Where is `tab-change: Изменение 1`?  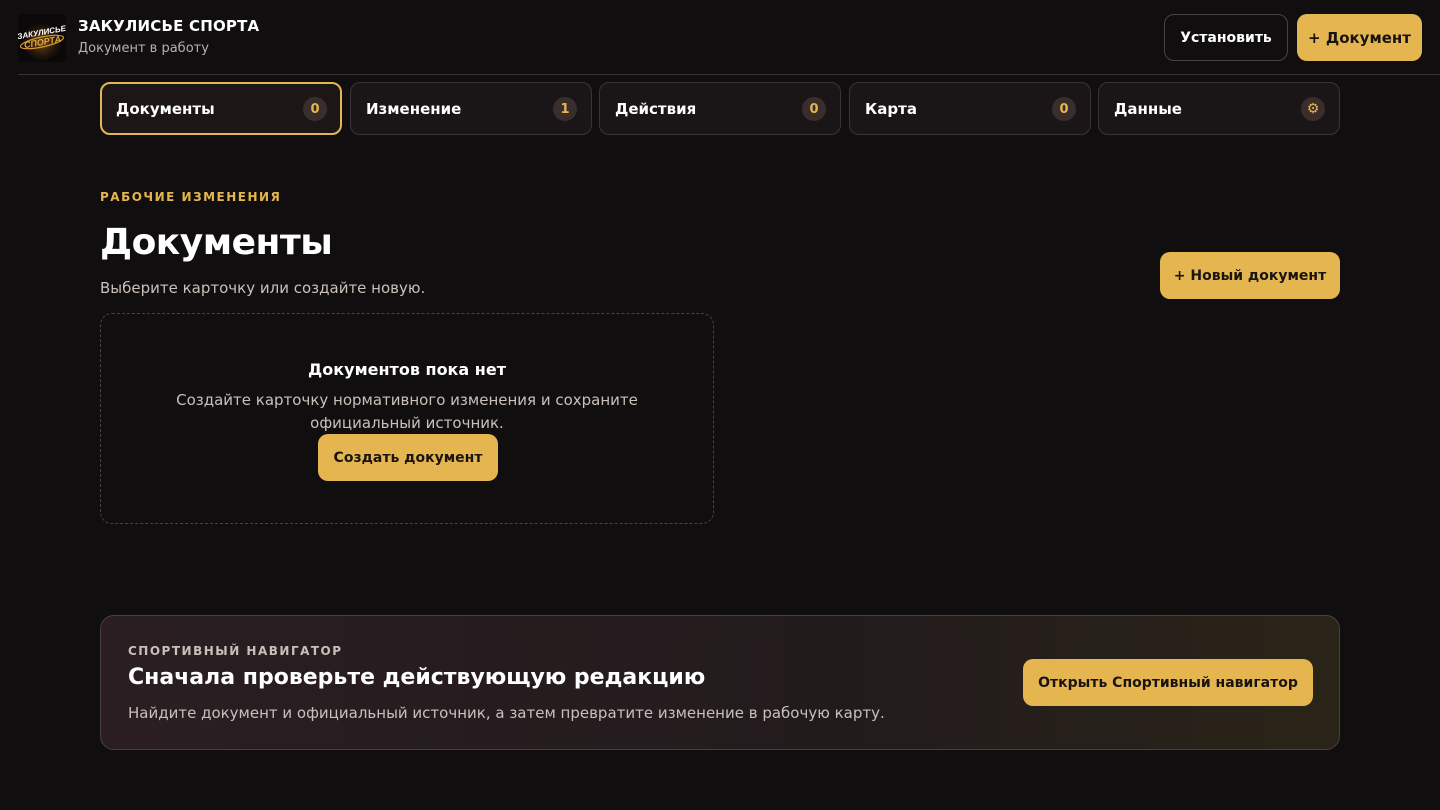 tab-change: Изменение 1 is located at coordinates (471, 108).